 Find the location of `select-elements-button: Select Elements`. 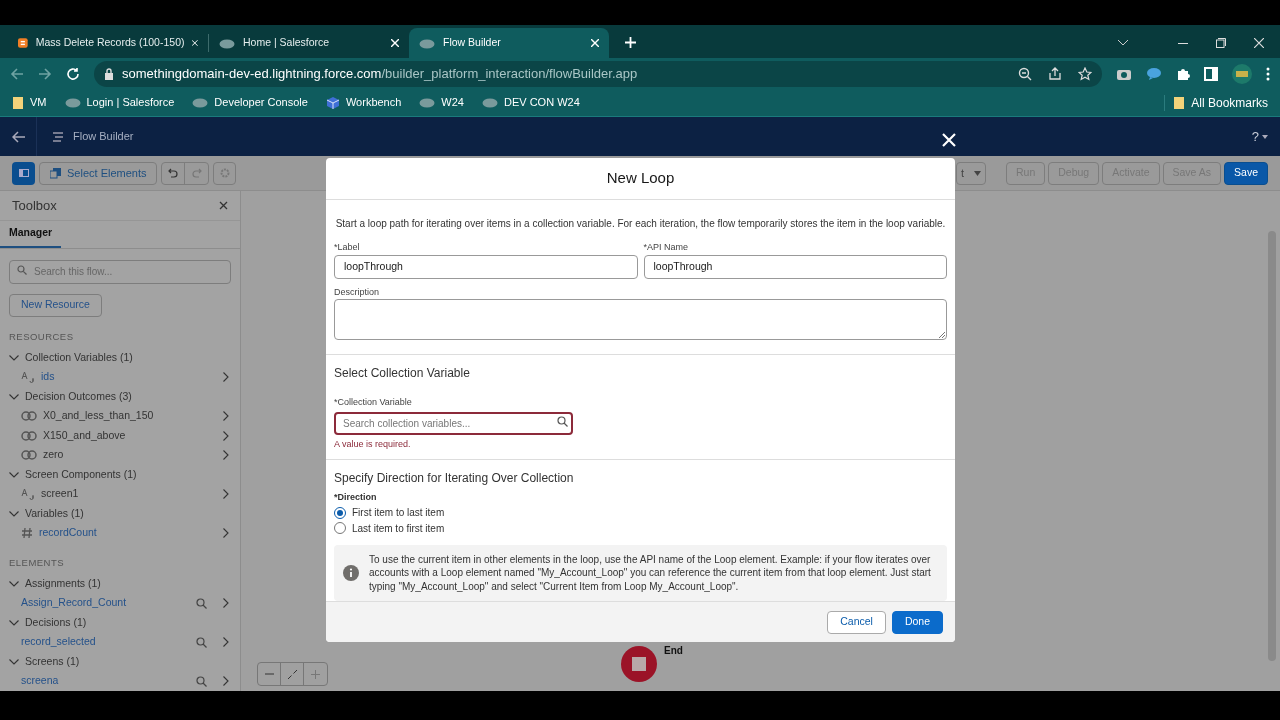

select-elements-button: Select Elements is located at coordinates (98, 173).